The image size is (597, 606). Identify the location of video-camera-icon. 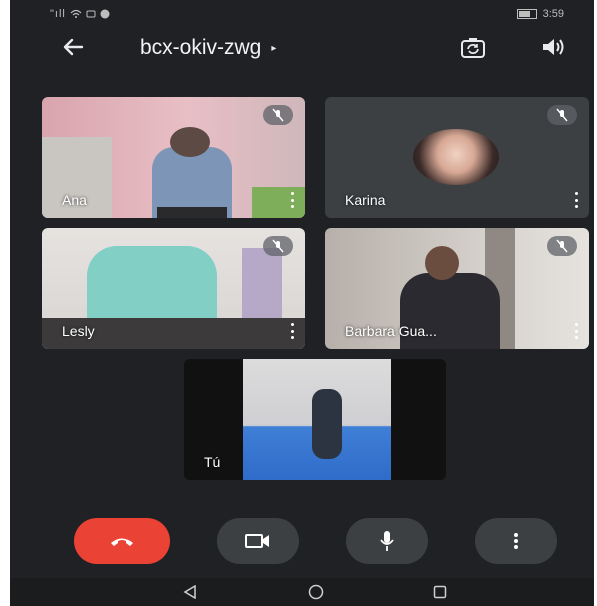
(257, 541).